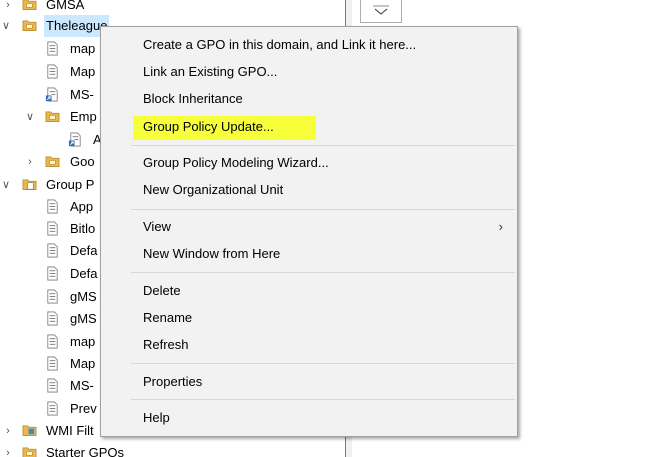 The width and height of the screenshot is (647, 457). What do you see at coordinates (83, 408) in the screenshot?
I see `tree-item-label: Prev` at bounding box center [83, 408].